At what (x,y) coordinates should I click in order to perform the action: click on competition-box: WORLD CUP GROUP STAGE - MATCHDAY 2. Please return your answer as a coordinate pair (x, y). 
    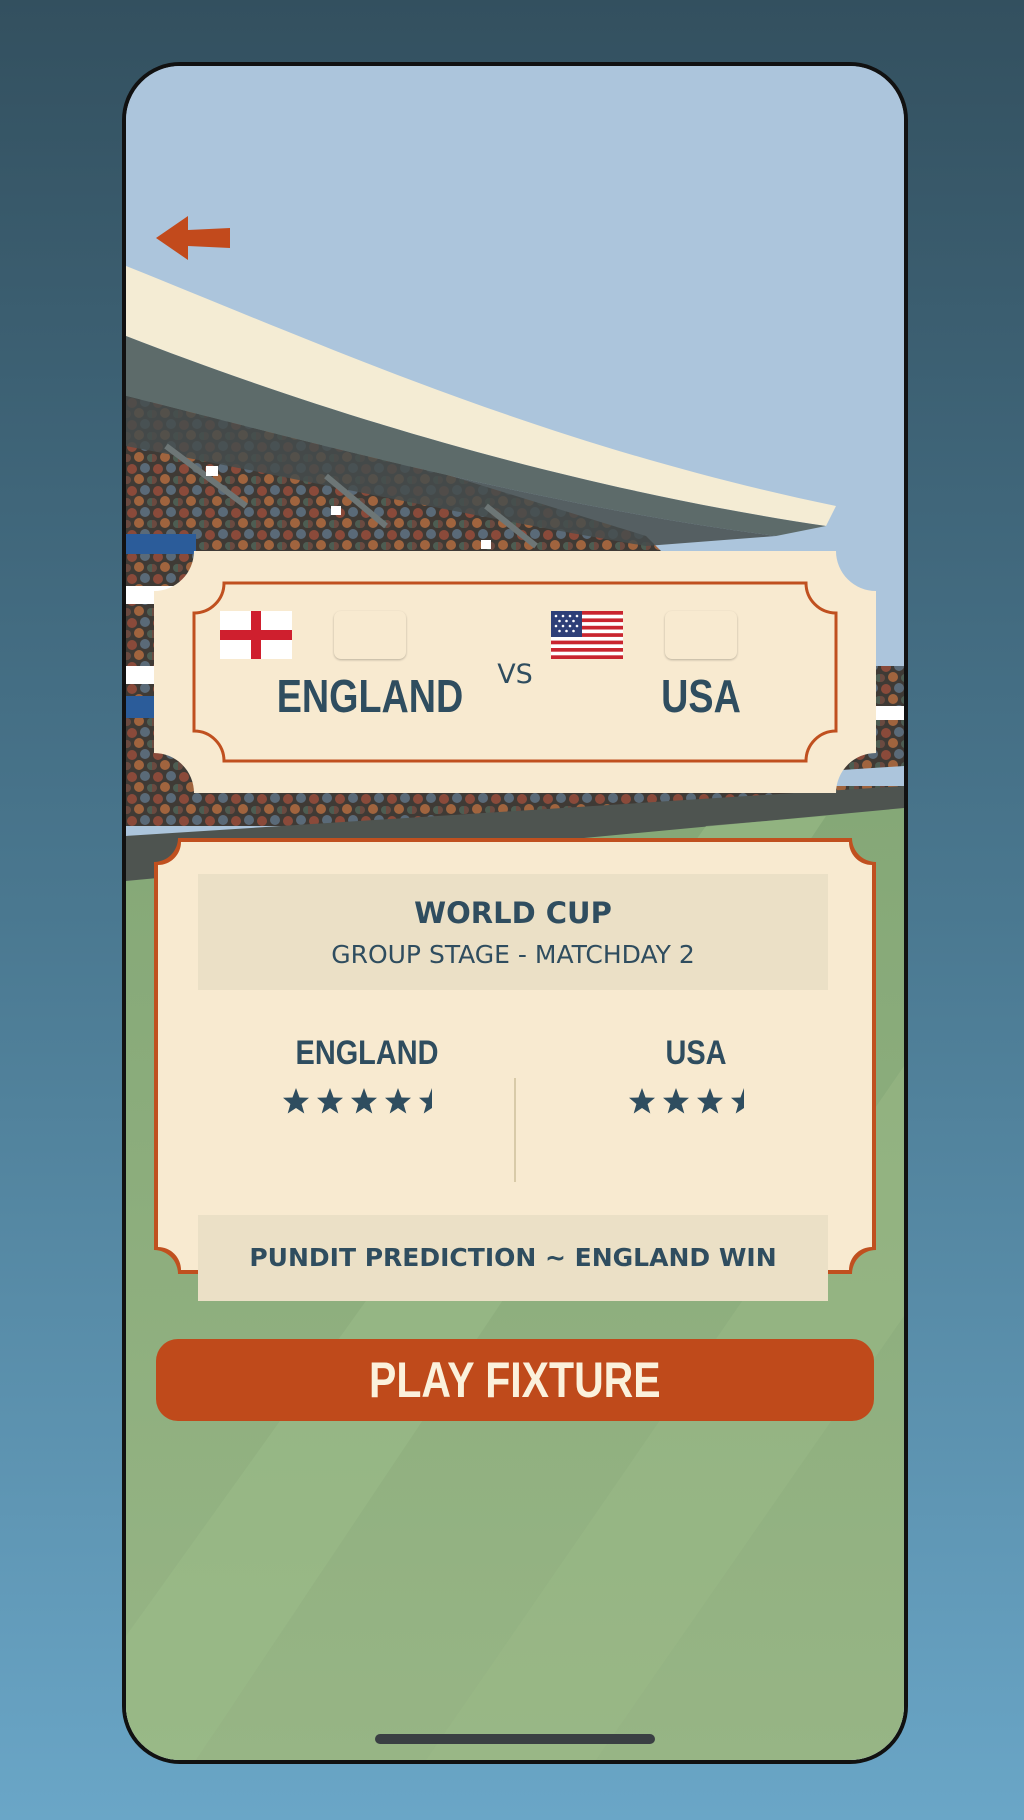
    Looking at the image, I should click on (513, 932).